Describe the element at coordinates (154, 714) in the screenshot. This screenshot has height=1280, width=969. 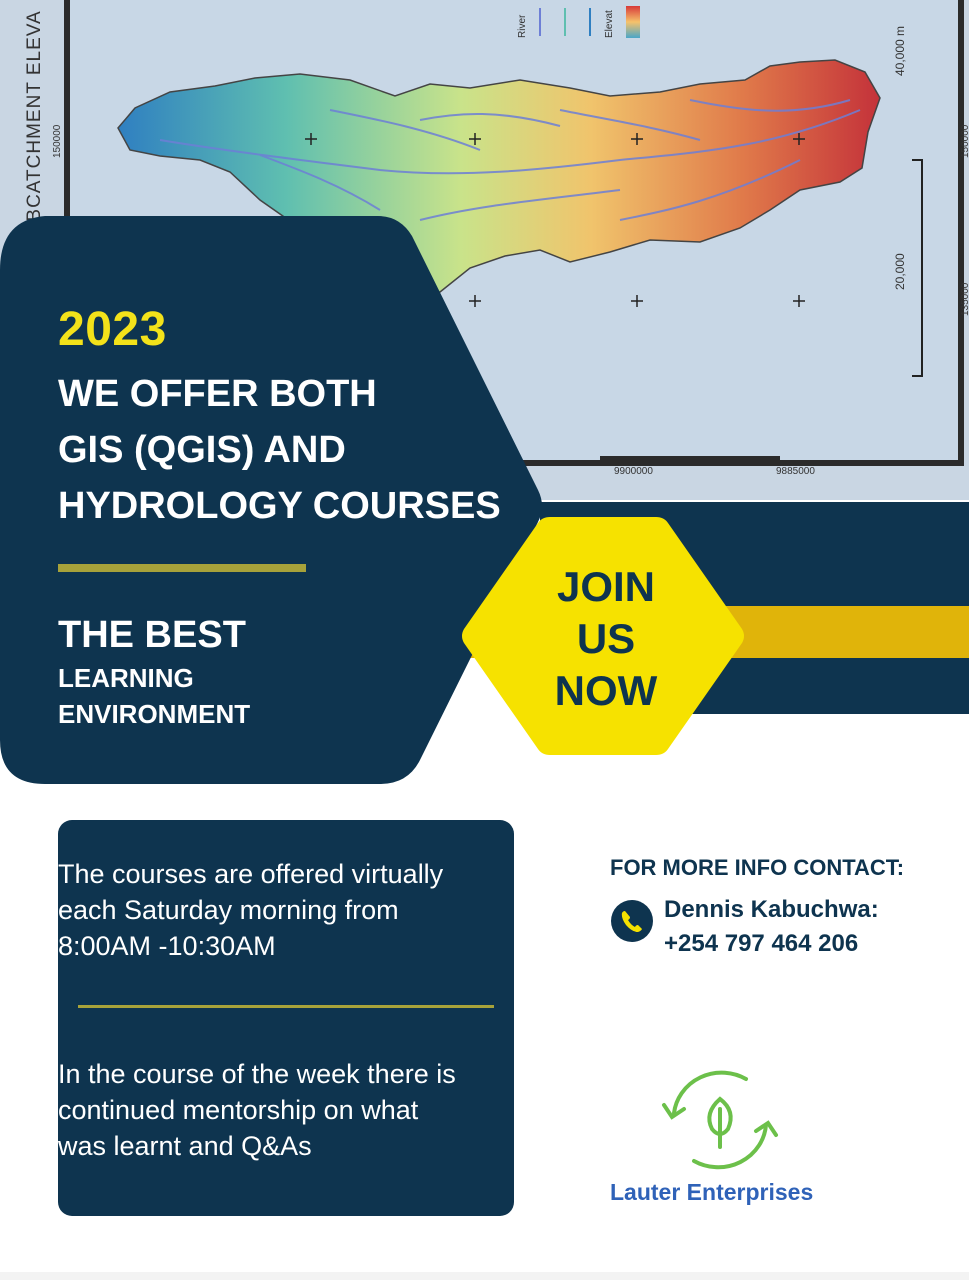
I see `environment-text: ENVIRONMENT` at that location.